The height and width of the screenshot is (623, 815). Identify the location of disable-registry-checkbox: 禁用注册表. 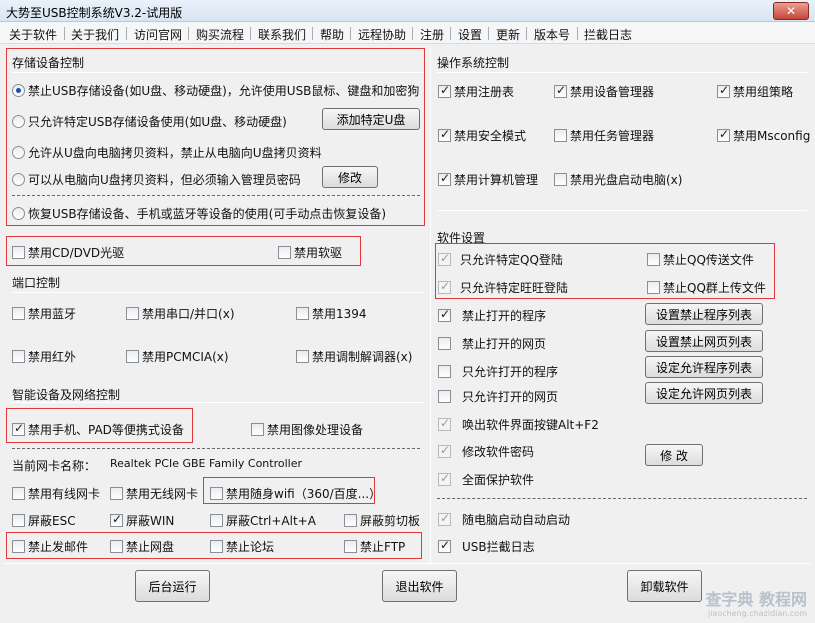
(476, 91).